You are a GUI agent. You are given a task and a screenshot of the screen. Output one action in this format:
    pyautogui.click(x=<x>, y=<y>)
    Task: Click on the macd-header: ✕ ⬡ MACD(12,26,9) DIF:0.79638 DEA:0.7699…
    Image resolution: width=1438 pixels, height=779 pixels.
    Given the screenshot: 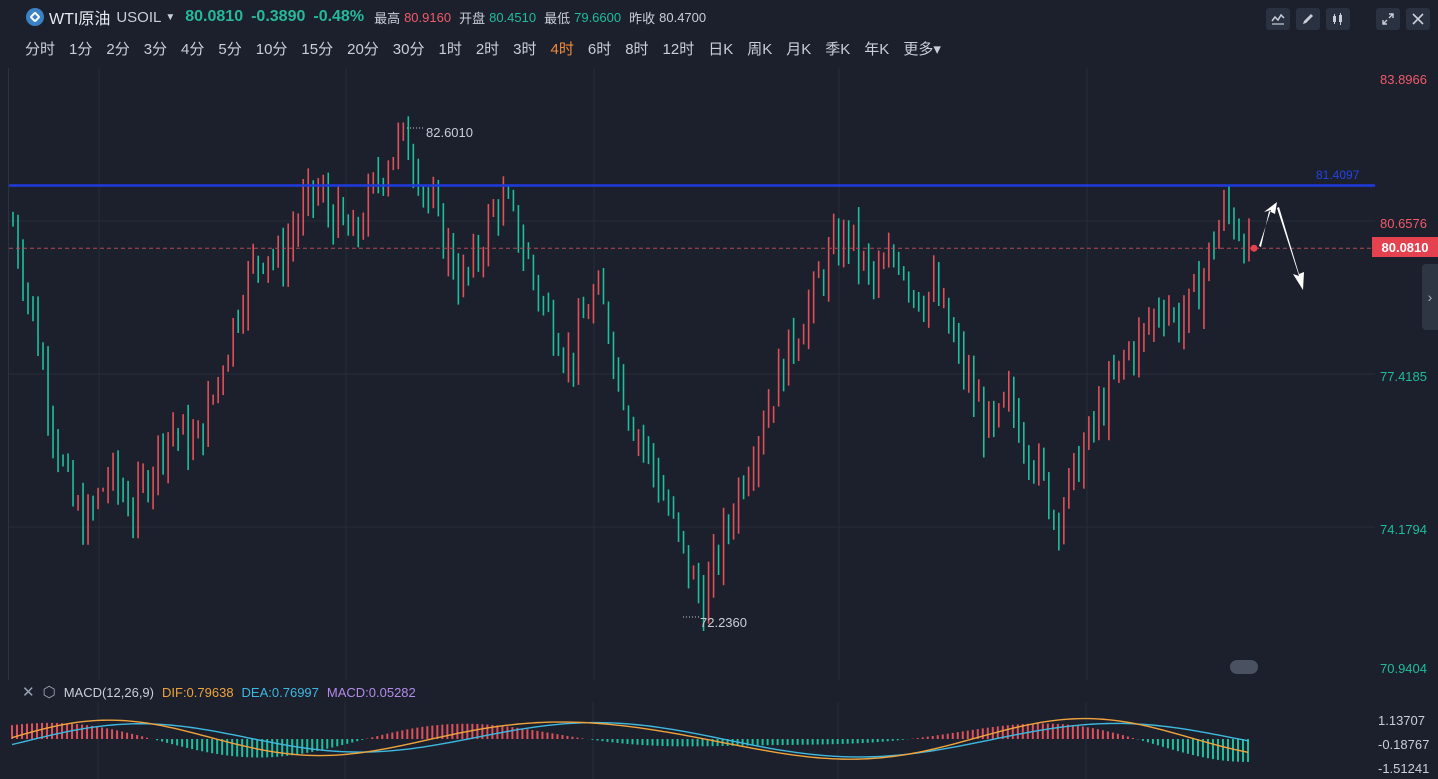 What is the action you would take?
    pyautogui.click(x=719, y=692)
    